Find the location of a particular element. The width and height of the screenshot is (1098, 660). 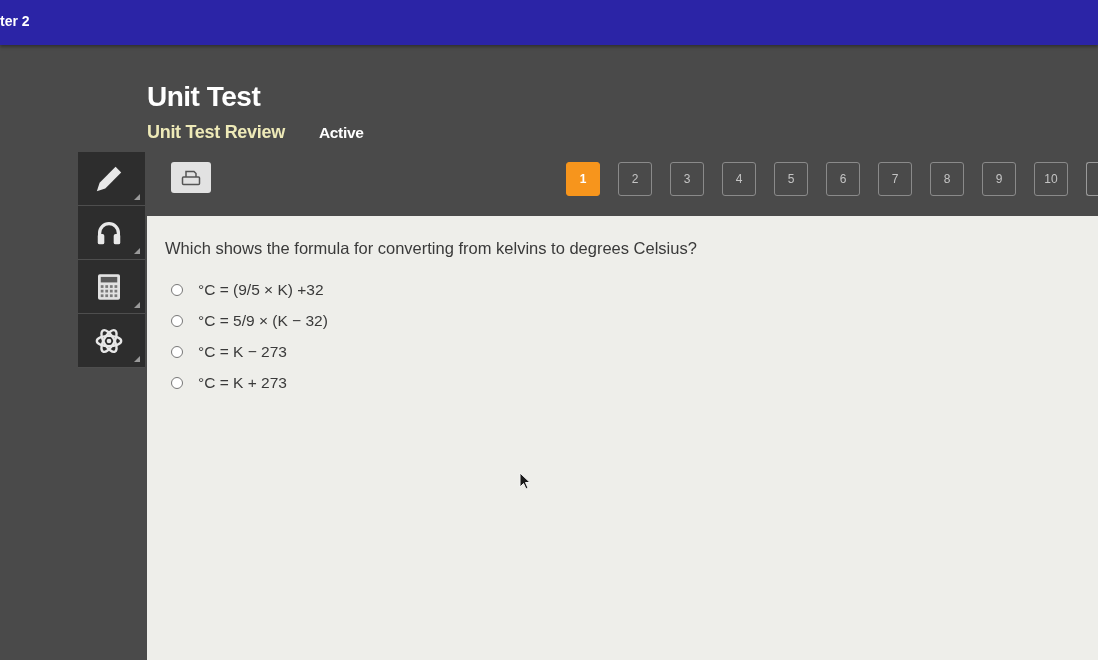

print-button is located at coordinates (191, 177).